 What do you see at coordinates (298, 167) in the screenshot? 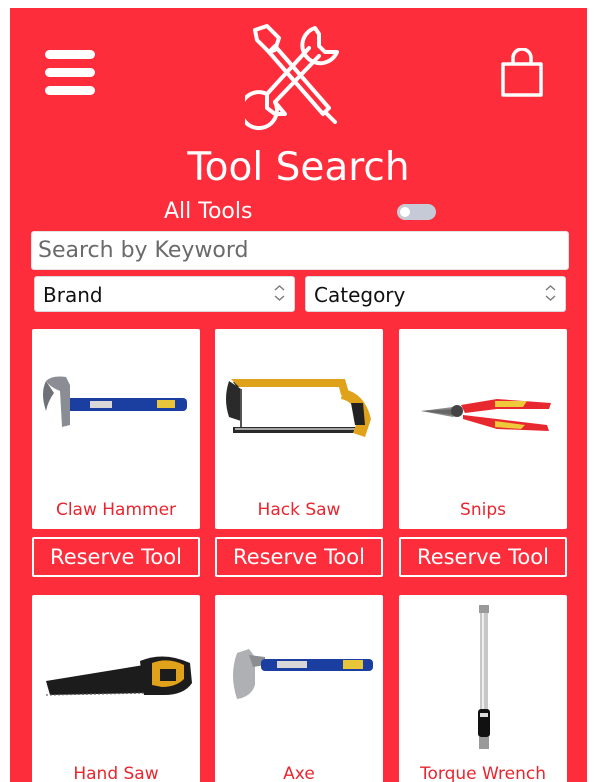
I see `page-title: Tool Search` at bounding box center [298, 167].